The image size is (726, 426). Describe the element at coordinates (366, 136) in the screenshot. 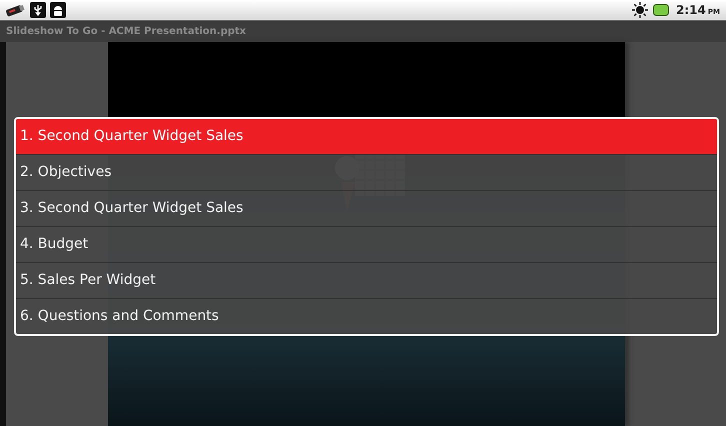

I see `slide-list-item: 1. Second Quarter Widget Sales` at that location.